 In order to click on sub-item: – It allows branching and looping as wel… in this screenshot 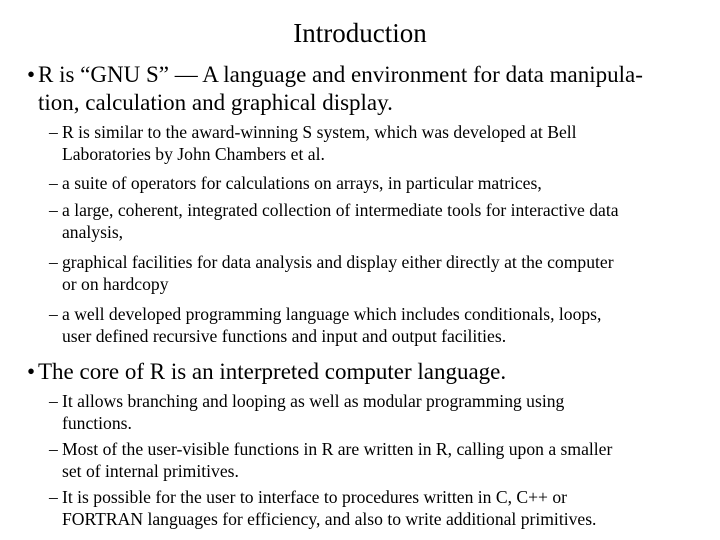, I will do `click(381, 412)`.